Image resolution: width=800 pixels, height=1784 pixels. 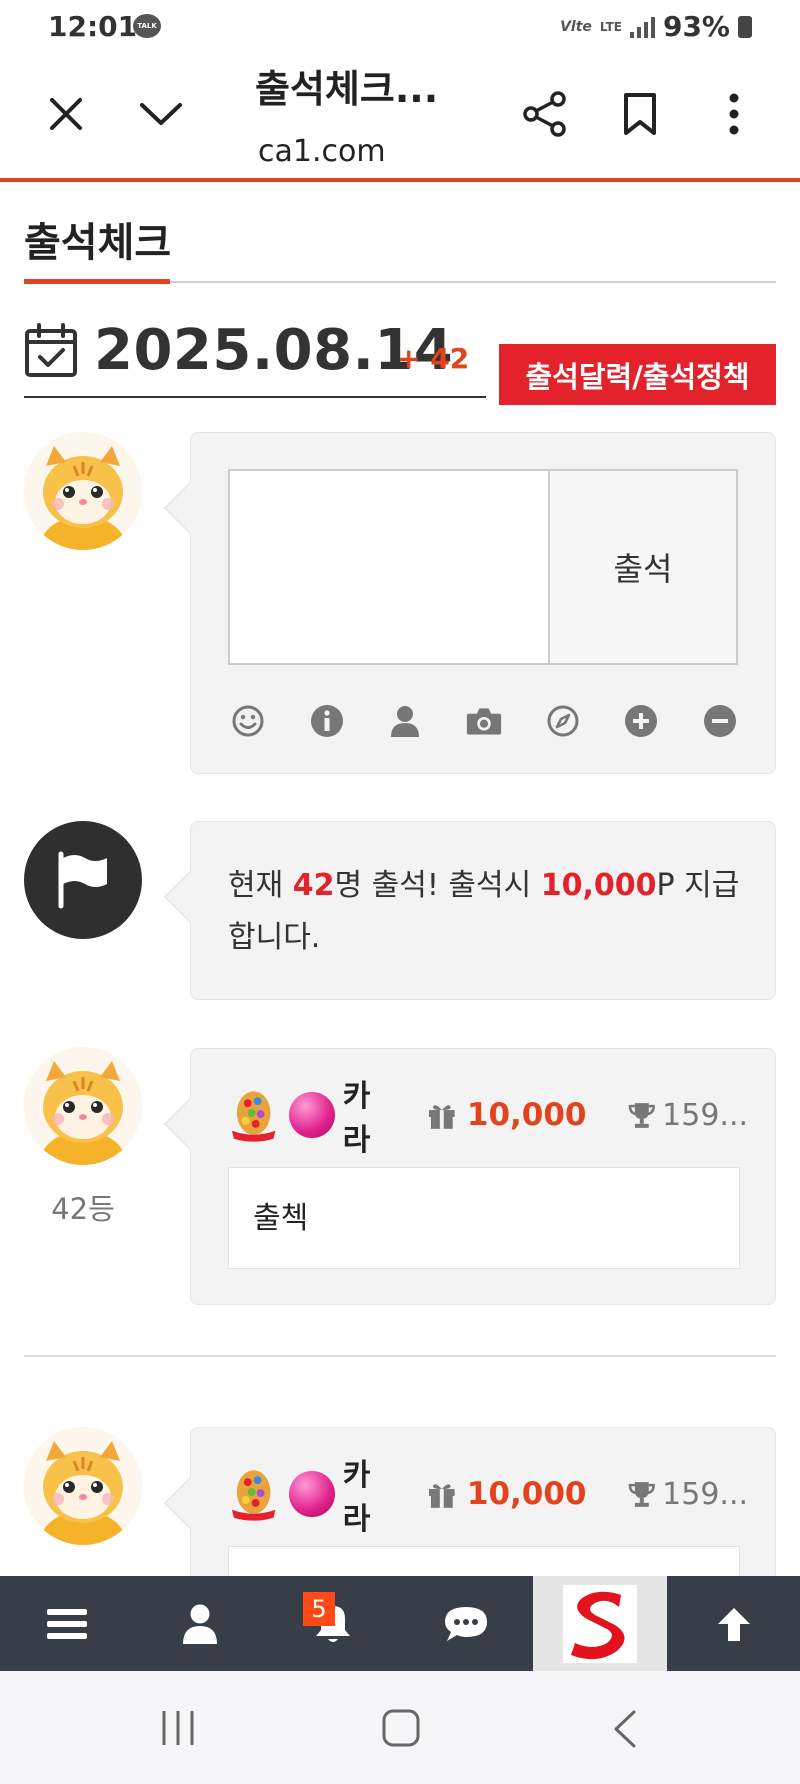 I want to click on notice-bubble: 현재 42명 출석! 출석시 10,000P 지급합니다., so click(x=470, y=910).